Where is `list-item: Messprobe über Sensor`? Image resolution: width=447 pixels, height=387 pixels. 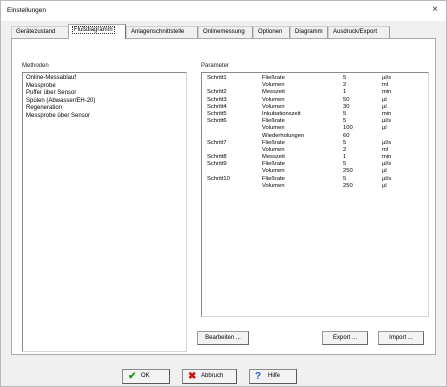 list-item: Messprobe über Sensor is located at coordinates (104, 117).